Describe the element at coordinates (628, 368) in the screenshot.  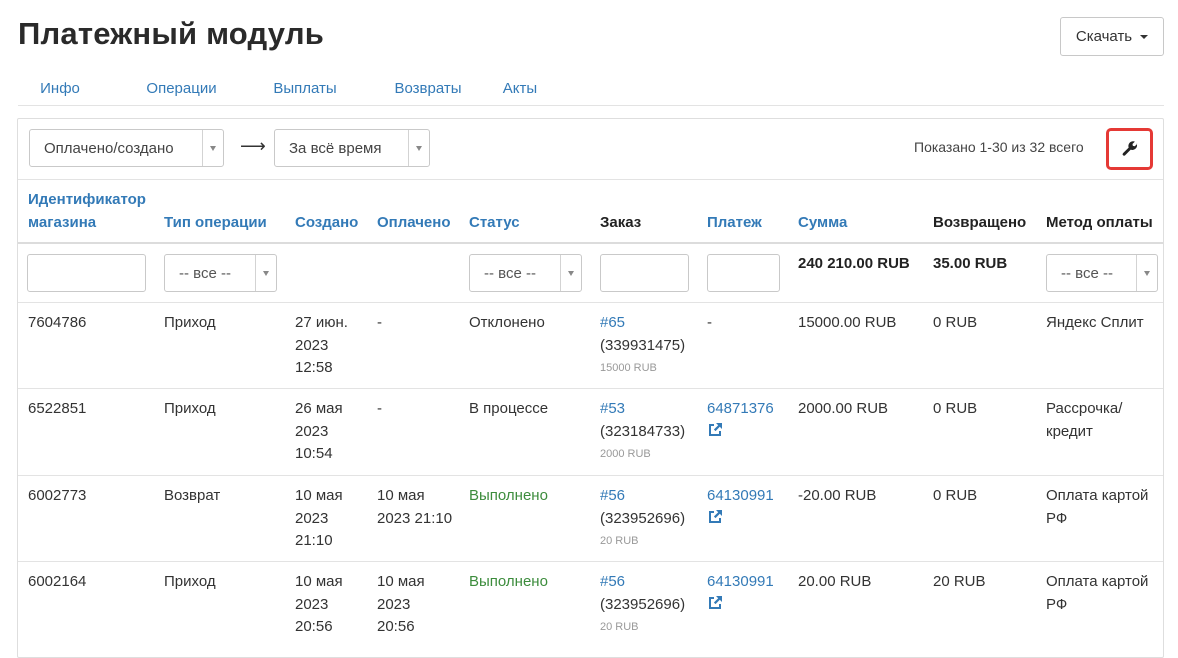
I see `order-sum: 15000 RUB` at that location.